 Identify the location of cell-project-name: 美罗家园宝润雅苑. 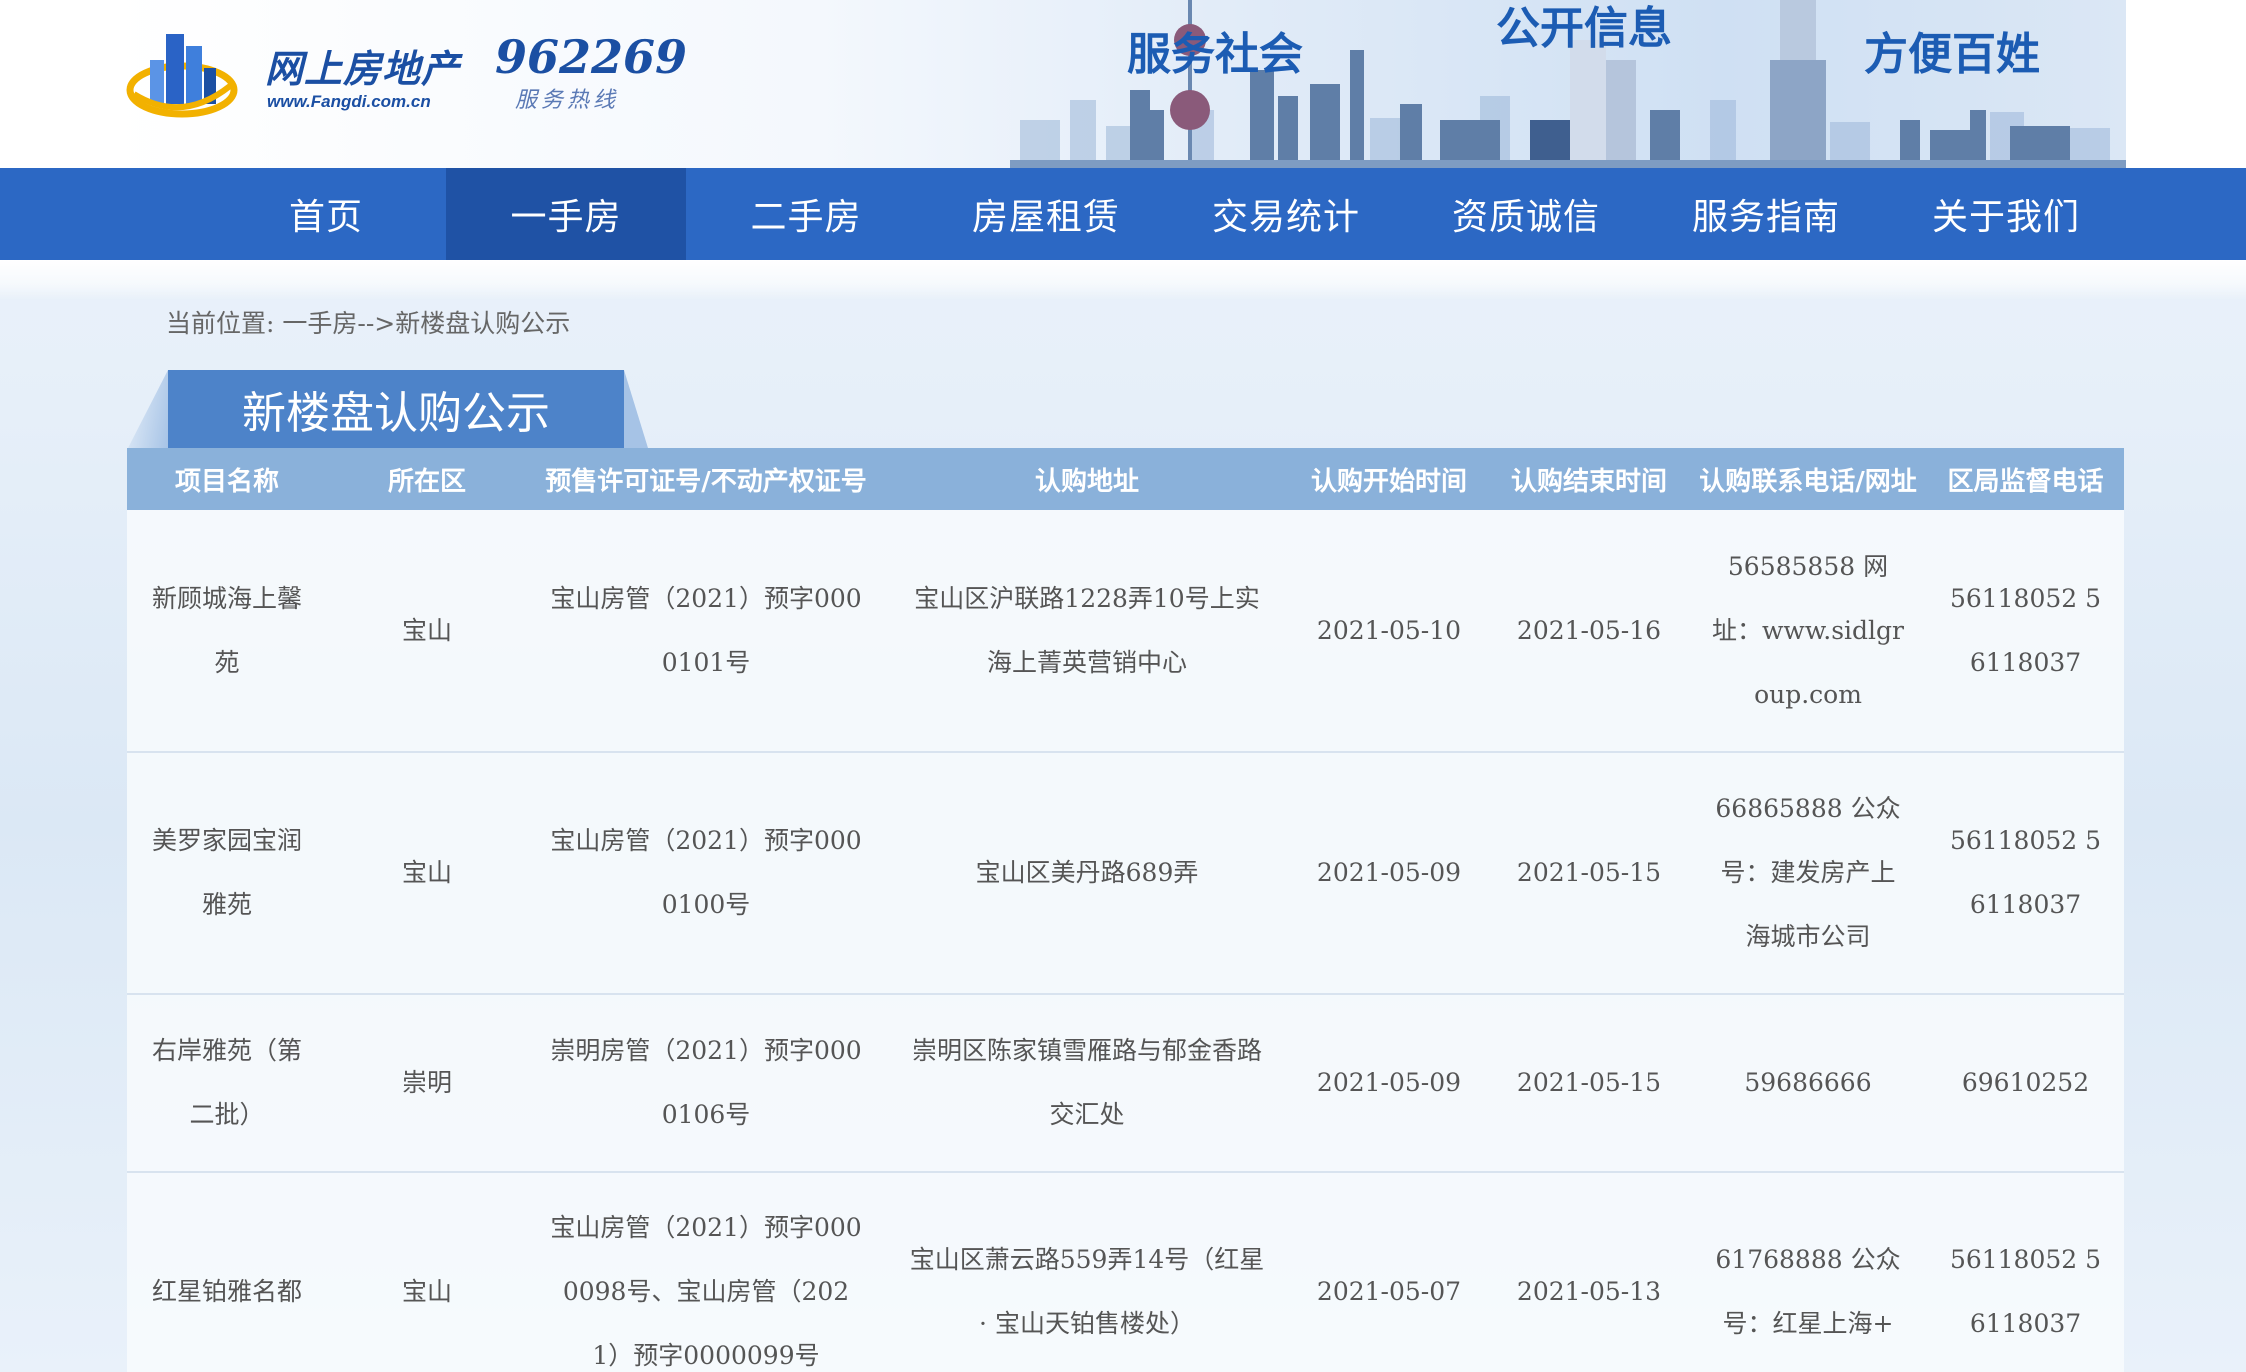
(227, 873).